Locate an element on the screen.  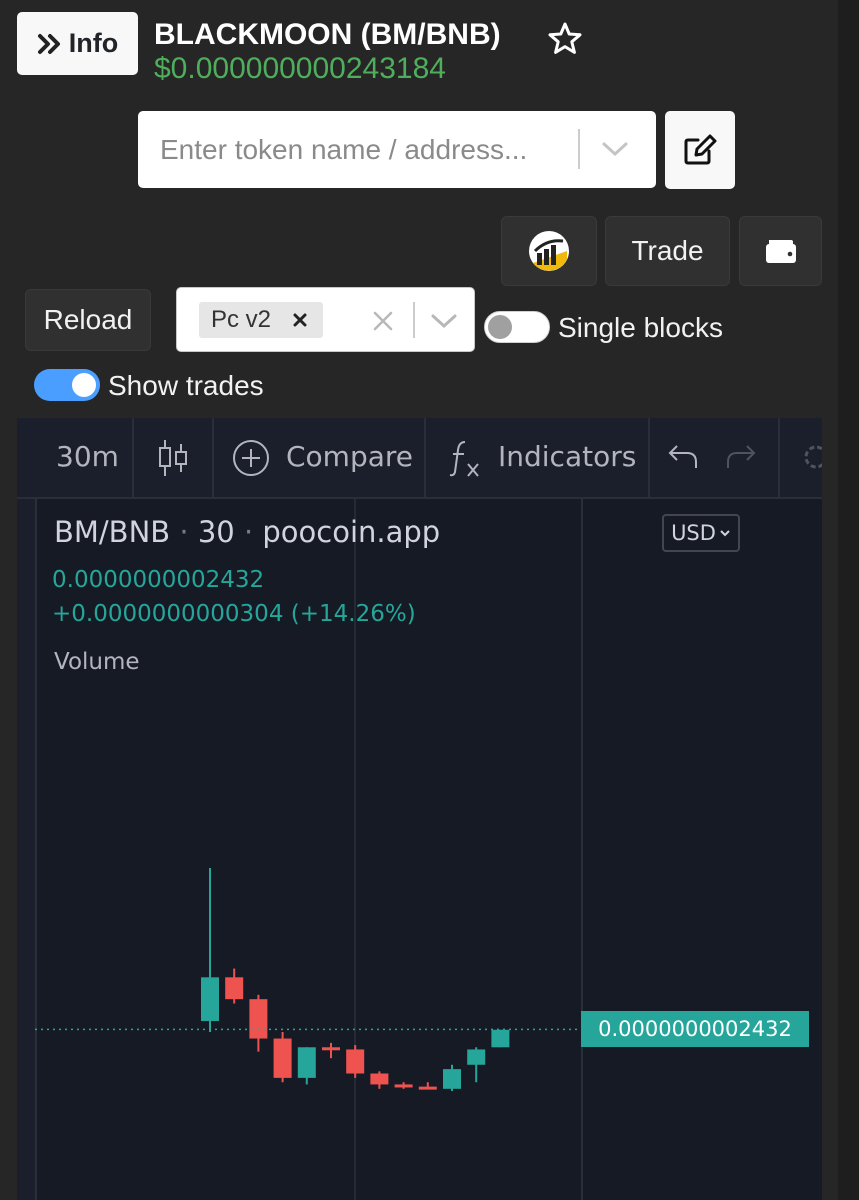
indicators-button: Indicators is located at coordinates (567, 456).